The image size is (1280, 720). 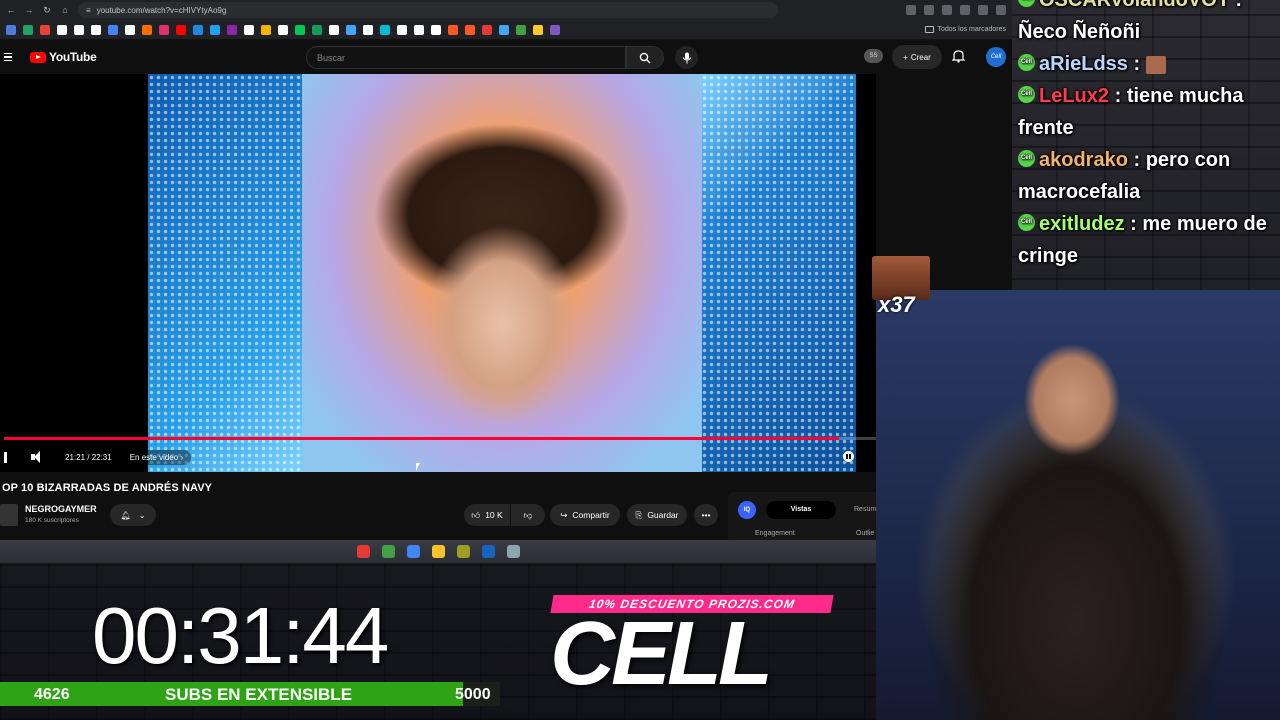 What do you see at coordinates (917, 57) in the screenshot?
I see `create-button: + Crear` at bounding box center [917, 57].